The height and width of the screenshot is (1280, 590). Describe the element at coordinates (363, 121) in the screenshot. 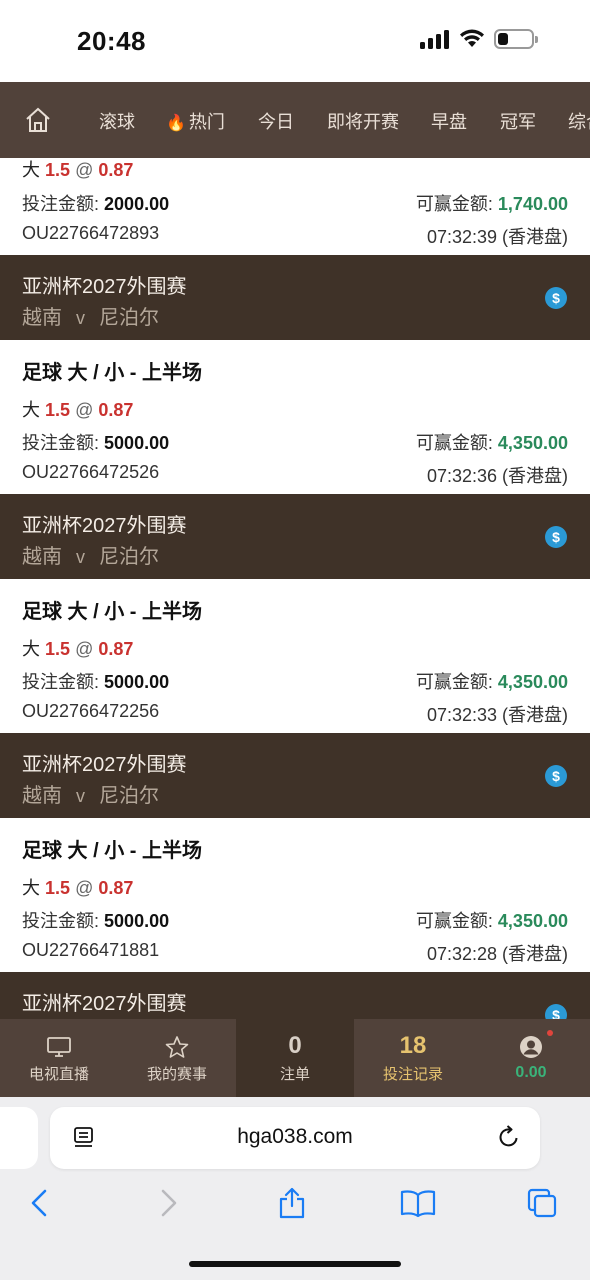

I see `nav-item-upcoming: 即将开赛` at that location.